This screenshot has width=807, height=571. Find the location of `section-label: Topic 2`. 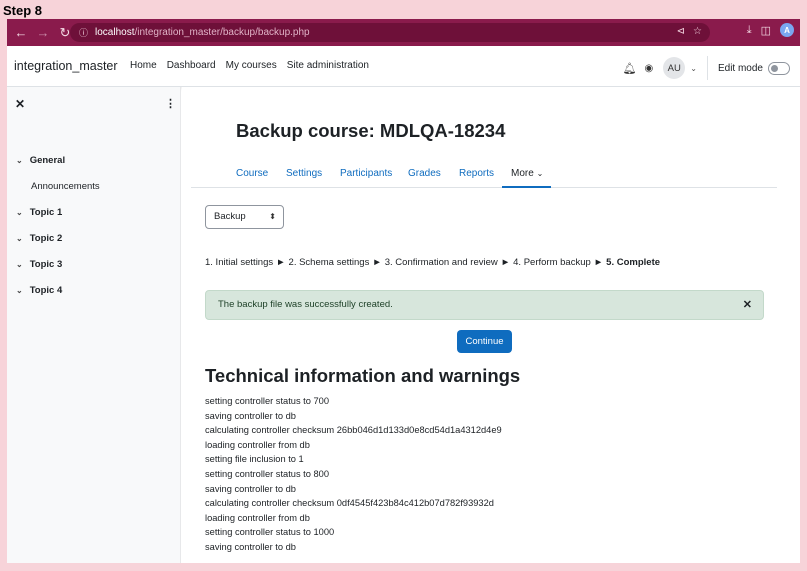

section-label: Topic 2 is located at coordinates (46, 238).